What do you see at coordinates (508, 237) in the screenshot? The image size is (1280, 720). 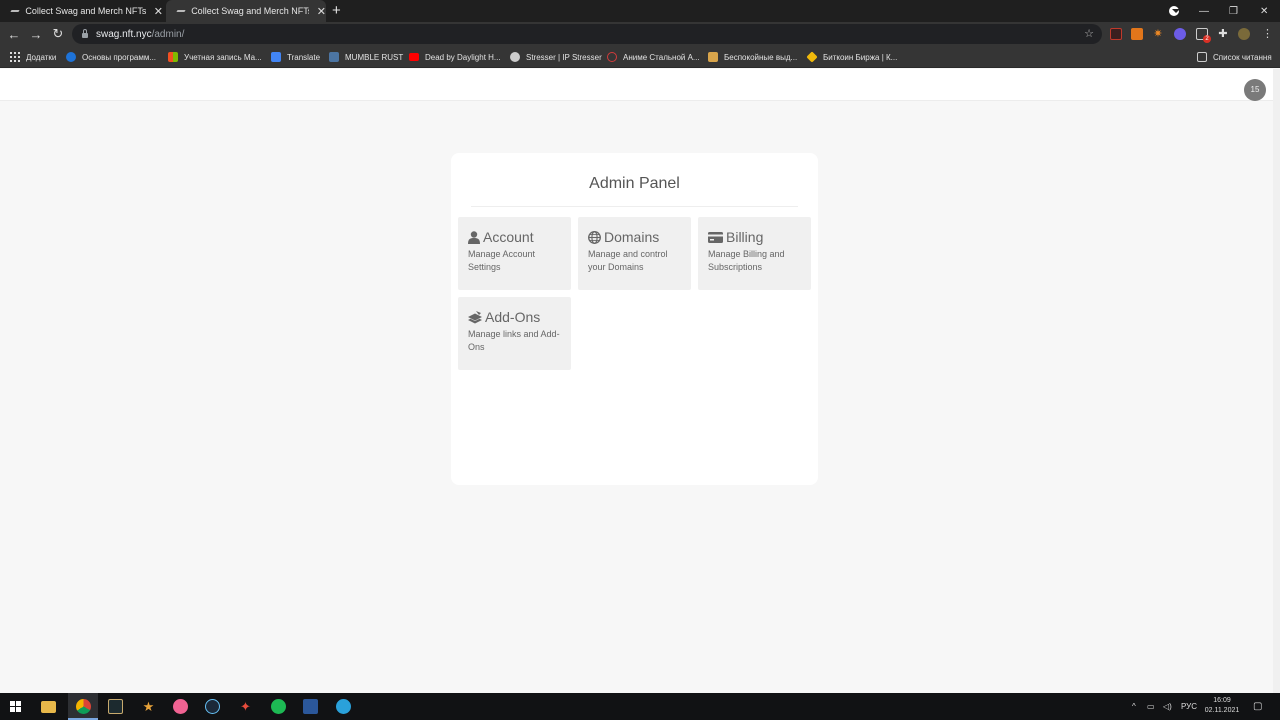 I see `card-title: Account` at bounding box center [508, 237].